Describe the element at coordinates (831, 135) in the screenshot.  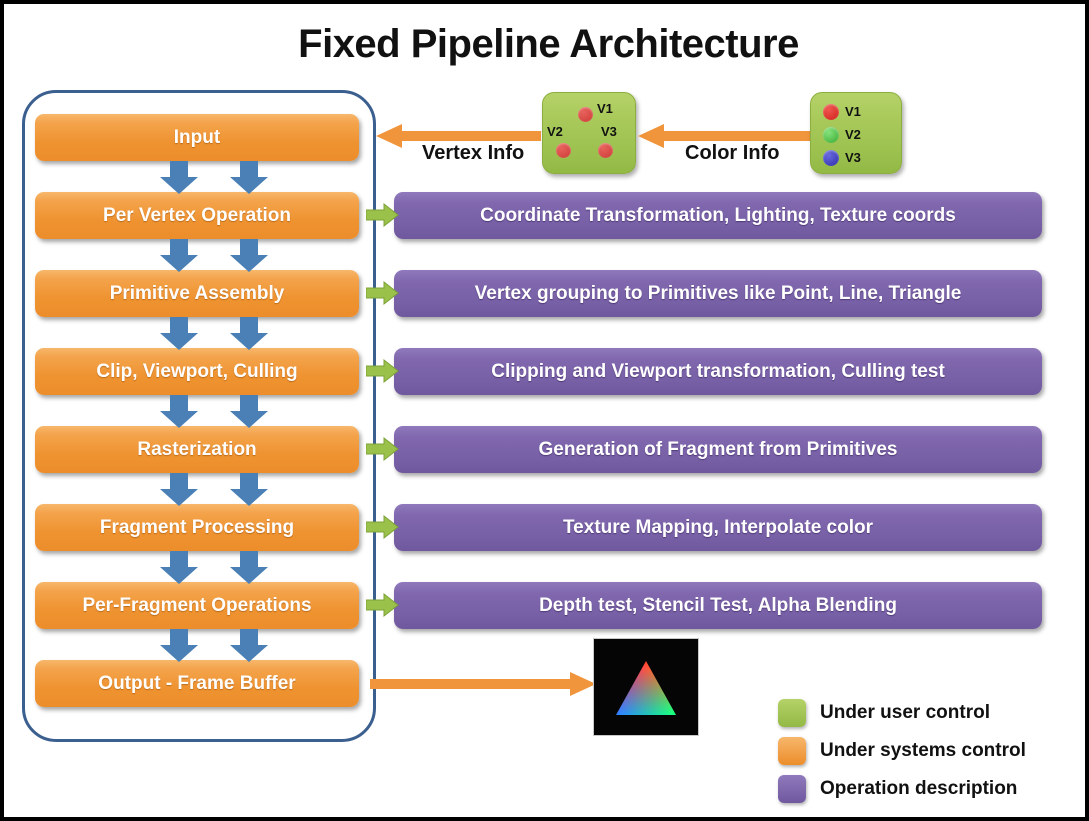
I see `color-dot-v2` at that location.